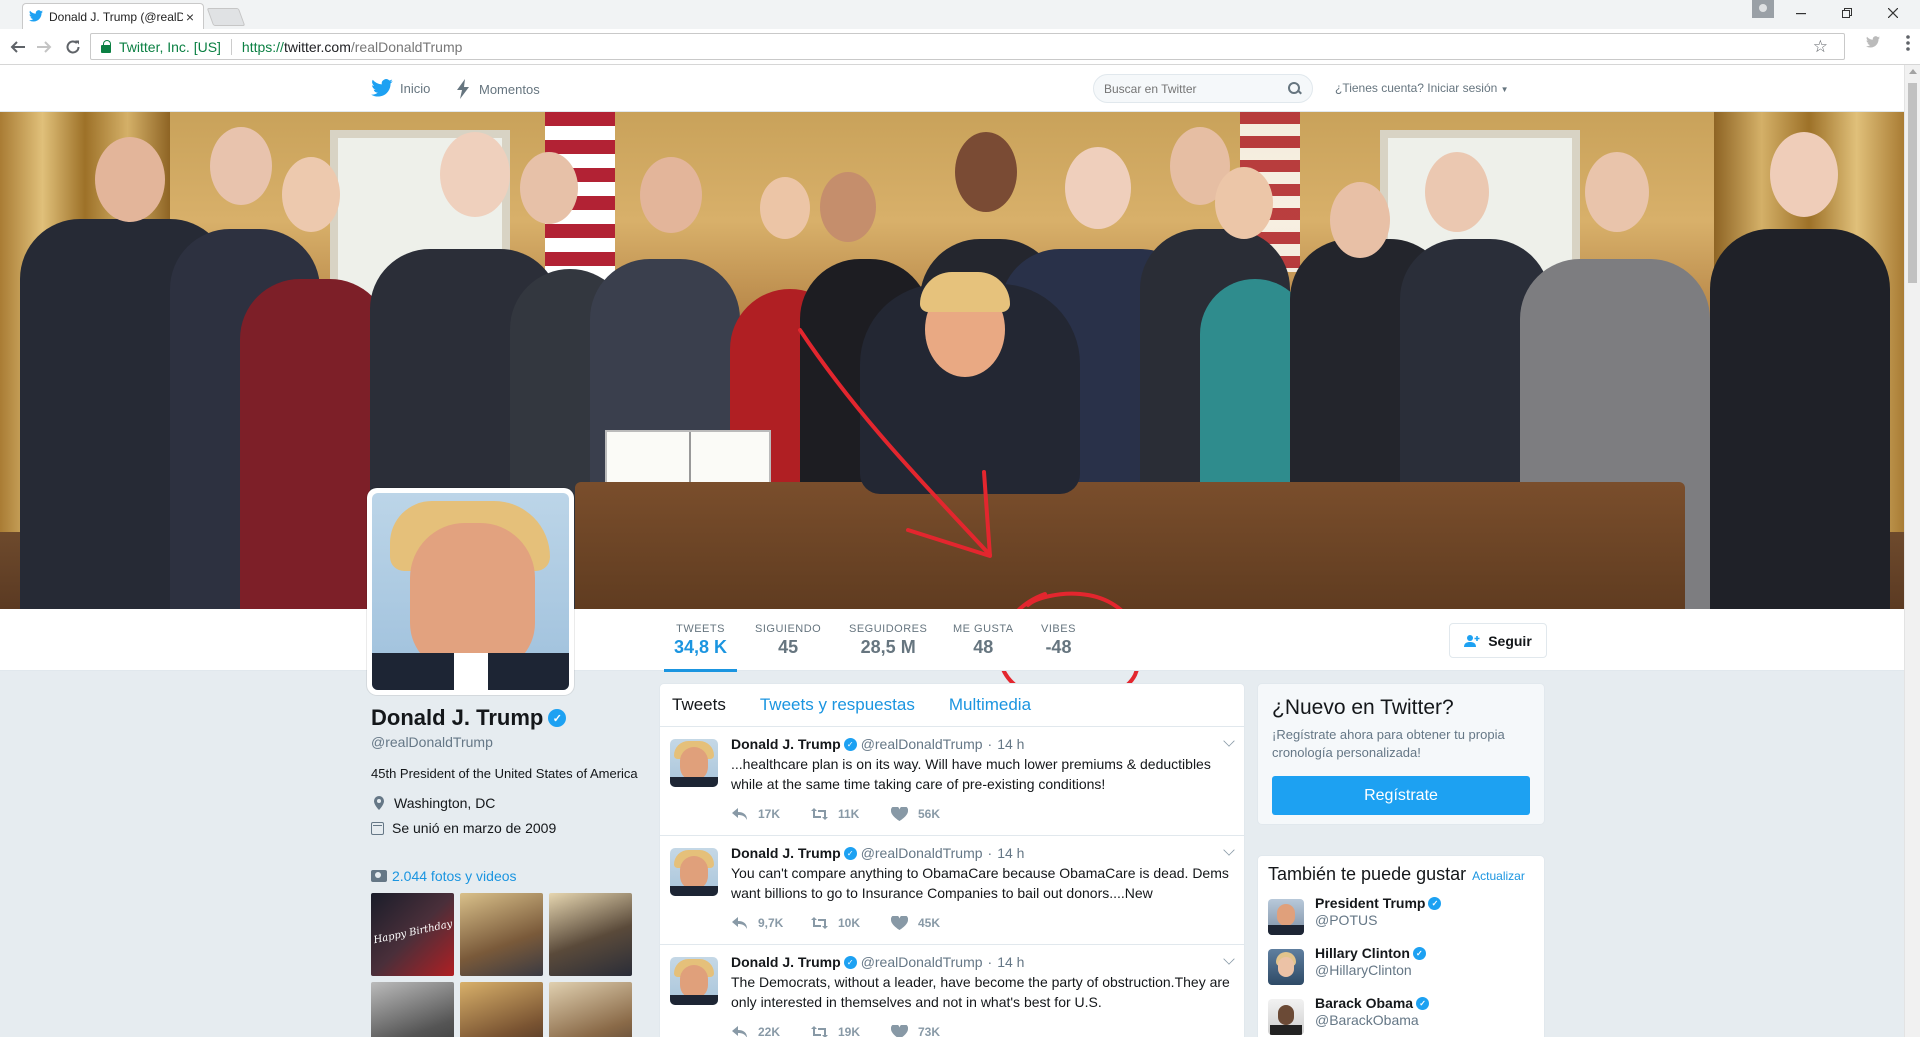  I want to click on like-button: 45K, so click(931, 923).